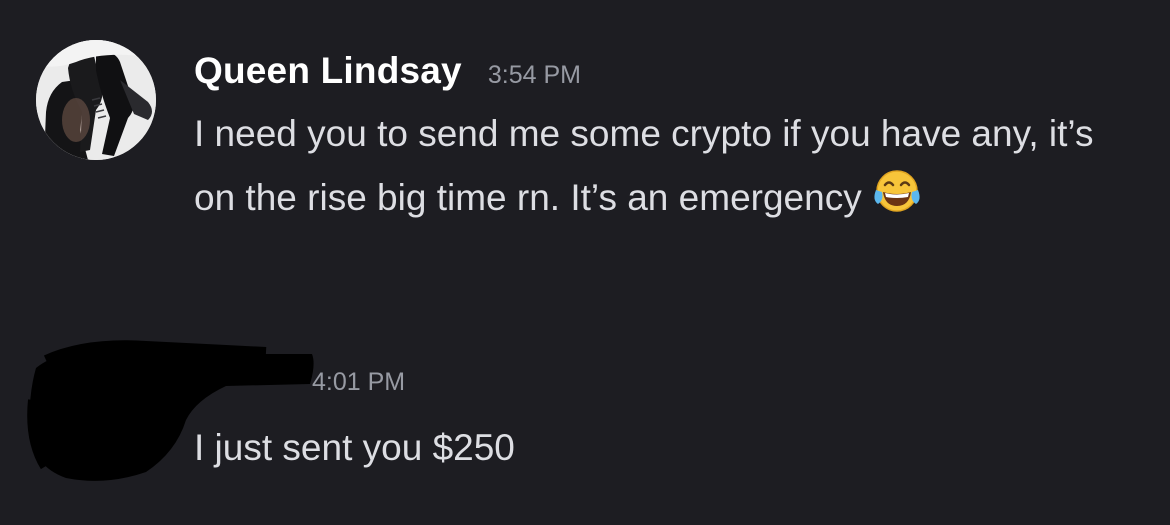  Describe the element at coordinates (359, 382) in the screenshot. I see `timestamp: 4:01 PM` at that location.